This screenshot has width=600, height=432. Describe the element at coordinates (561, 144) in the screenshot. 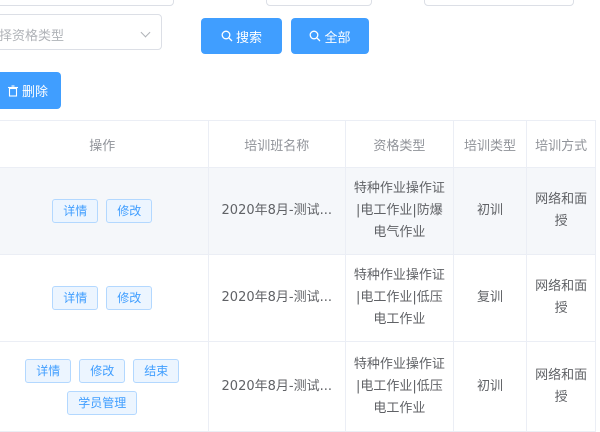

I see `column-header-training-method: 培训方式` at that location.